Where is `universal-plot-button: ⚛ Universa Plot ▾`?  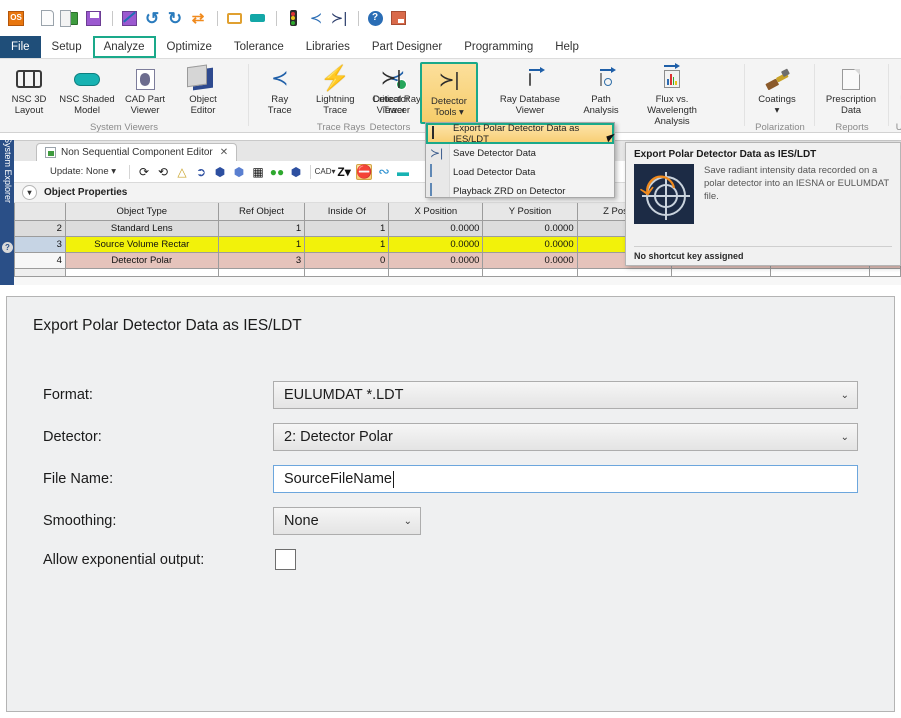 universal-plot-button: ⚛ Universa Plot ▾ is located at coordinates (895, 89).